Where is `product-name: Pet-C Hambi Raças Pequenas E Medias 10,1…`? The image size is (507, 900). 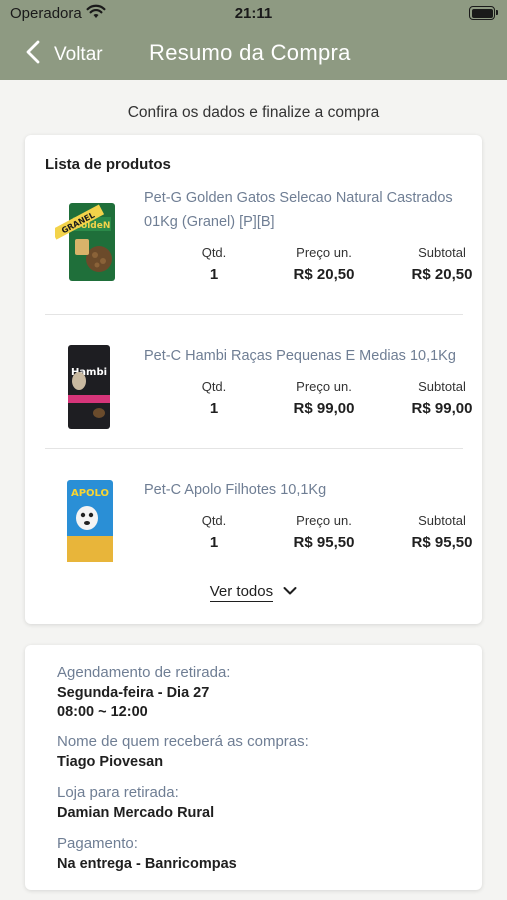
product-name: Pet-C Hambi Raças Pequenas E Medias 10,1… is located at coordinates (300, 356).